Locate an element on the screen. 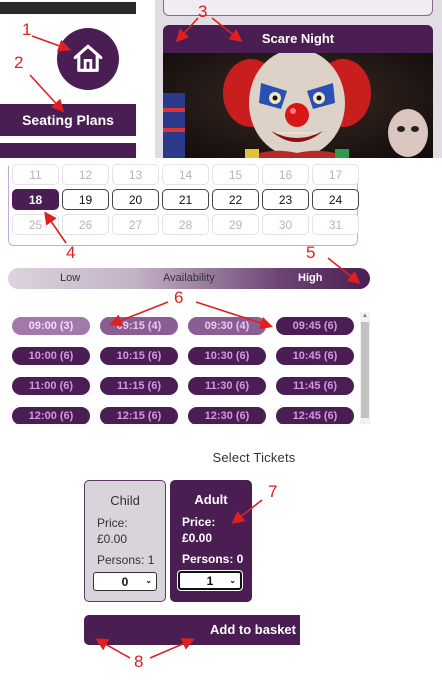 The height and width of the screenshot is (686, 442). calendar-day-13: 13 is located at coordinates (135, 174).